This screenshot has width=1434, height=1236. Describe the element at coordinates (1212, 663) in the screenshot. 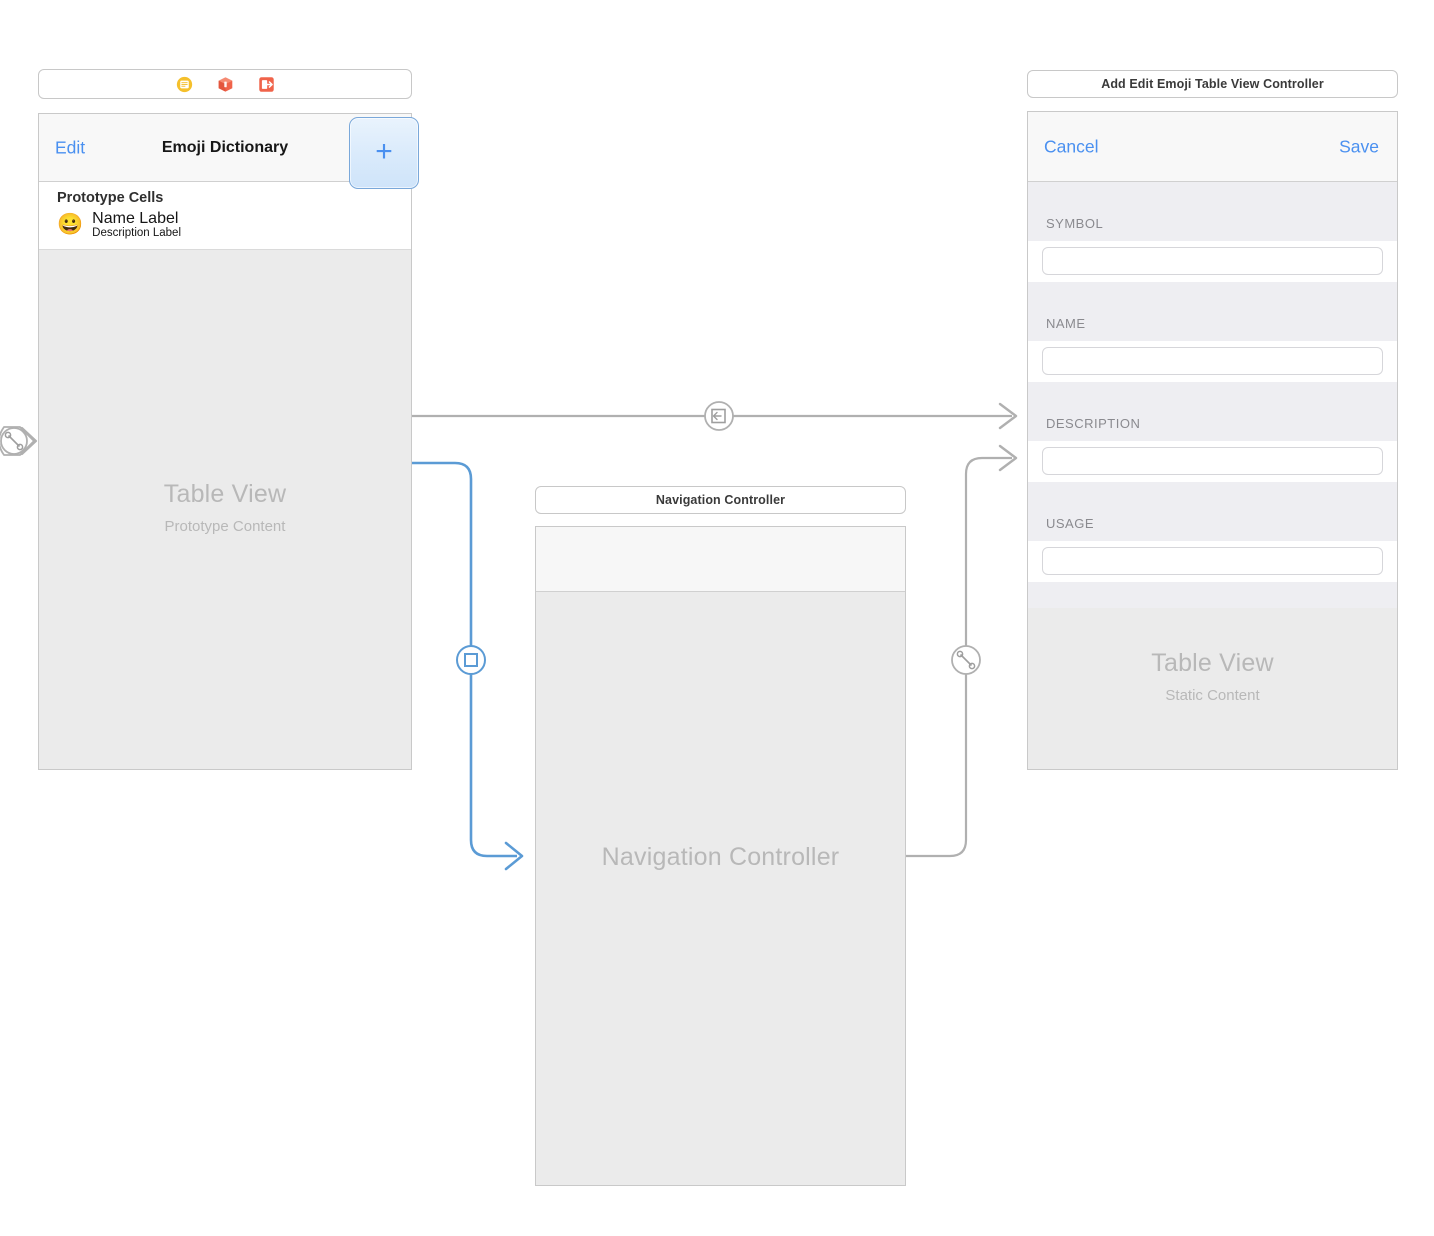

I see `static-table-view-placeholder-title: Table View` at that location.